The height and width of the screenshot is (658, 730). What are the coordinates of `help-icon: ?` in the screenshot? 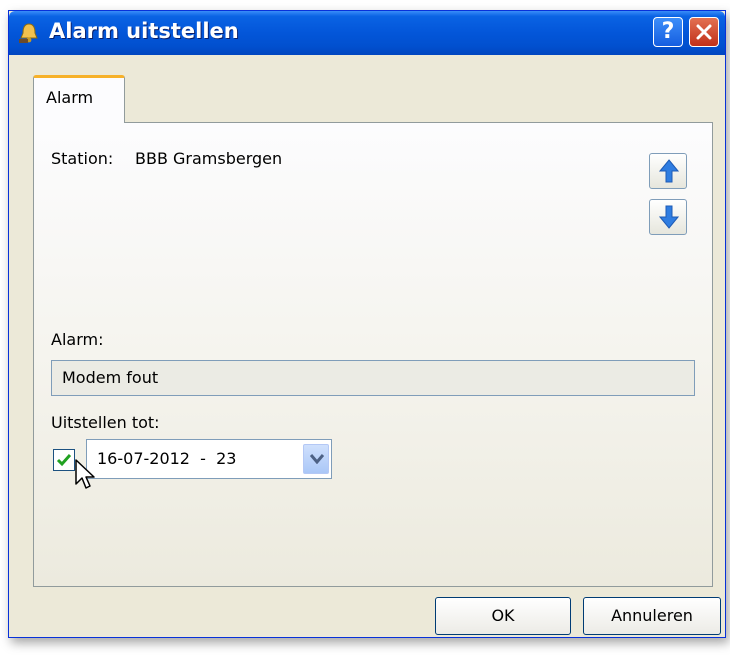 It's located at (668, 31).